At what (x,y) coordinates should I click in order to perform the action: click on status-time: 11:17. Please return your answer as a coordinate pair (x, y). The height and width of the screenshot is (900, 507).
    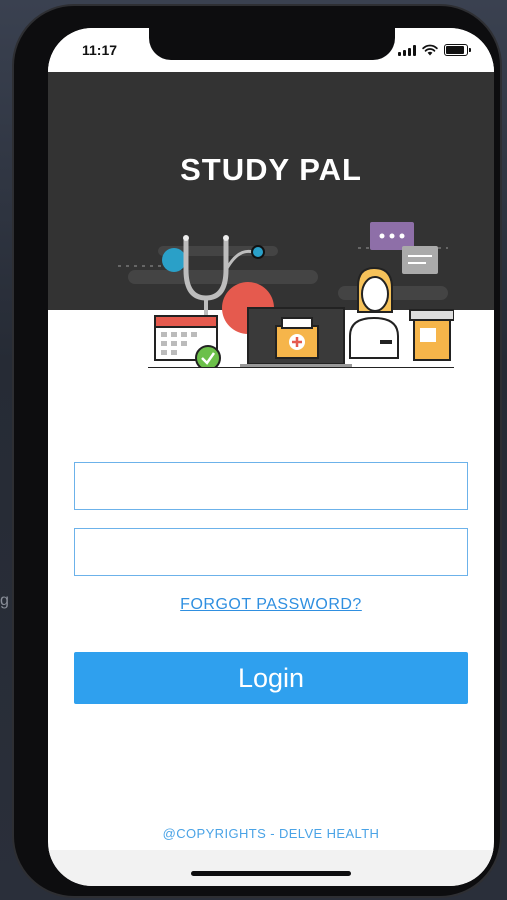
    Looking at the image, I should click on (100, 50).